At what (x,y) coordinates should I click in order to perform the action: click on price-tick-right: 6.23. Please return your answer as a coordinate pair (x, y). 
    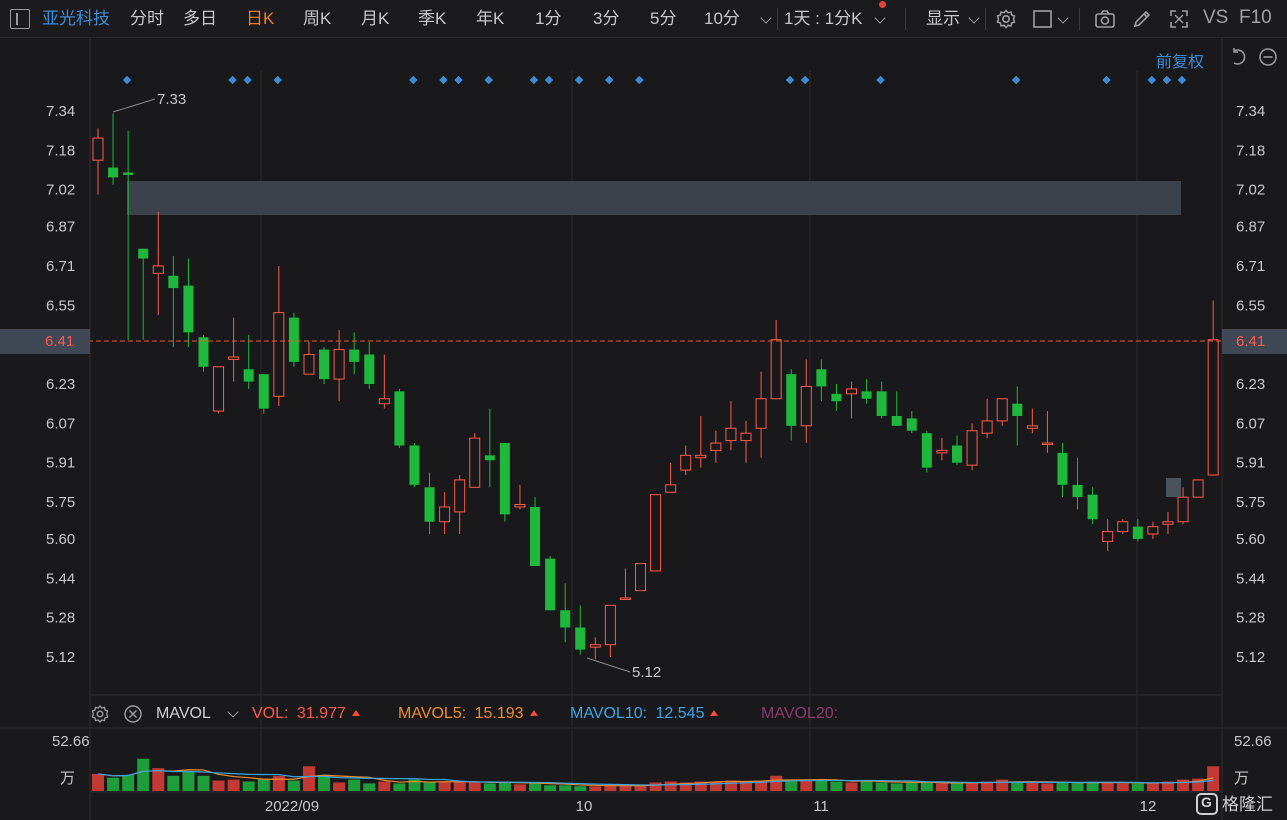
    Looking at the image, I should click on (1250, 384).